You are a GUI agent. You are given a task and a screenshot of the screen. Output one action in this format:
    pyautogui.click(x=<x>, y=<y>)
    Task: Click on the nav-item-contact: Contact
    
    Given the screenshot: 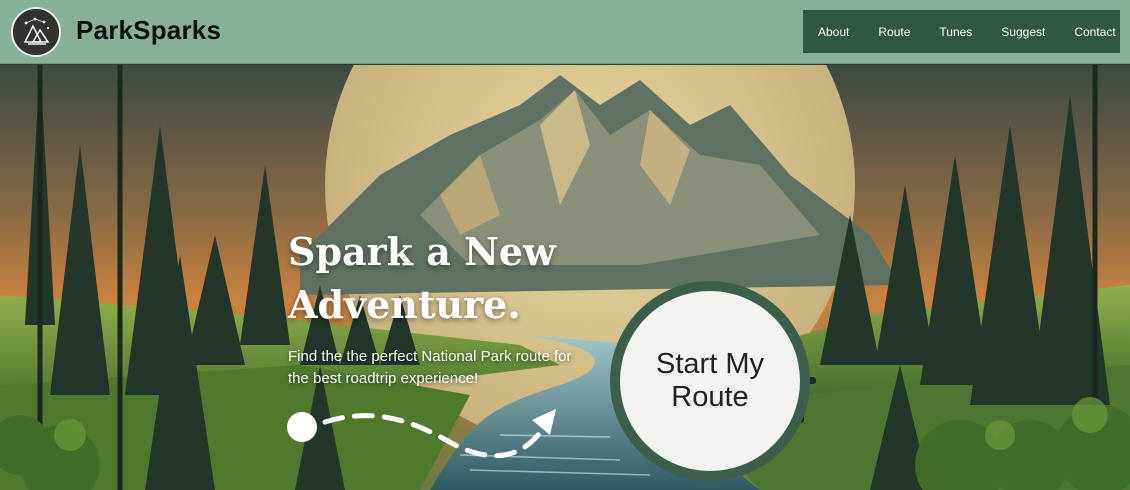 What is the action you would take?
    pyautogui.click(x=1094, y=32)
    